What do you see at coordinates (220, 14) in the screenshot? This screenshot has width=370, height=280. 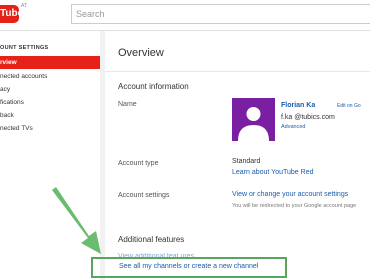 I see `search-input: Search` at bounding box center [220, 14].